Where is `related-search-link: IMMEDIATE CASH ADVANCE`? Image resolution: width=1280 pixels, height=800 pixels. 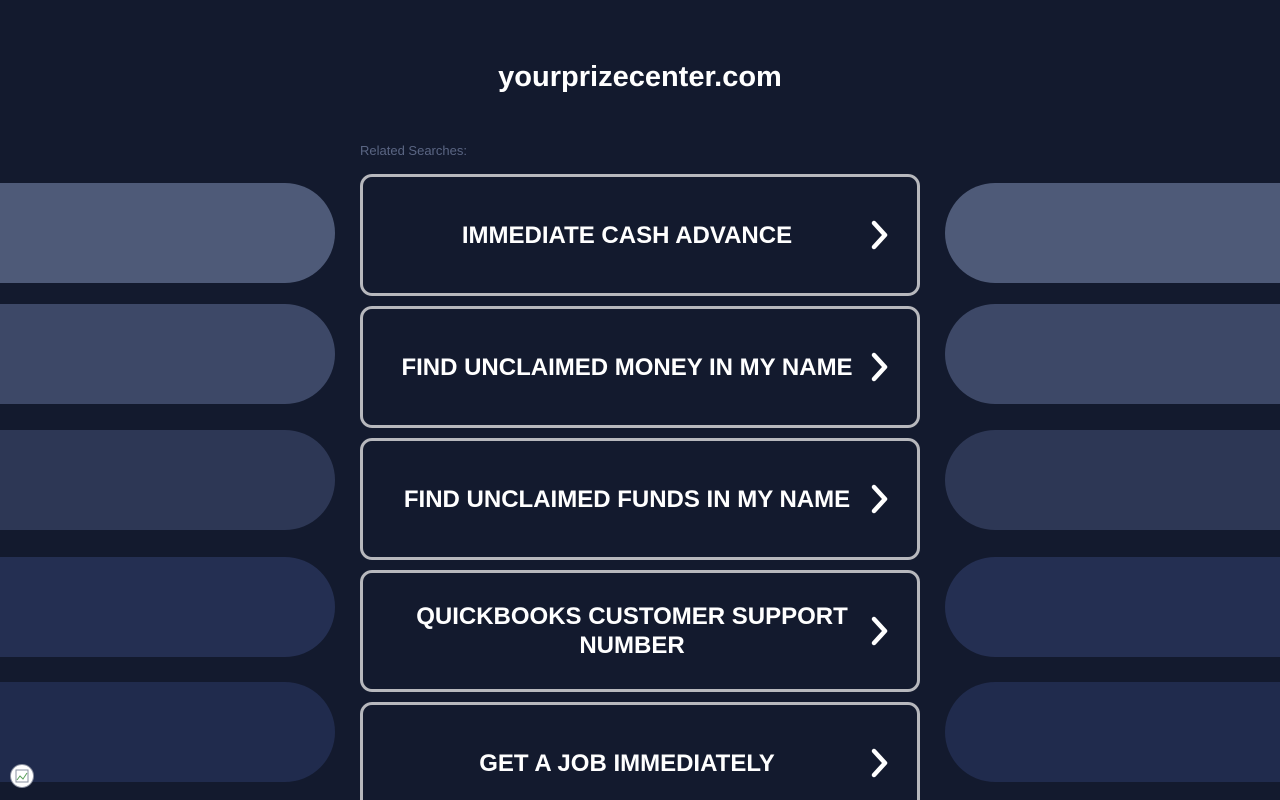
related-search-link: IMMEDIATE CASH ADVANCE is located at coordinates (640, 235).